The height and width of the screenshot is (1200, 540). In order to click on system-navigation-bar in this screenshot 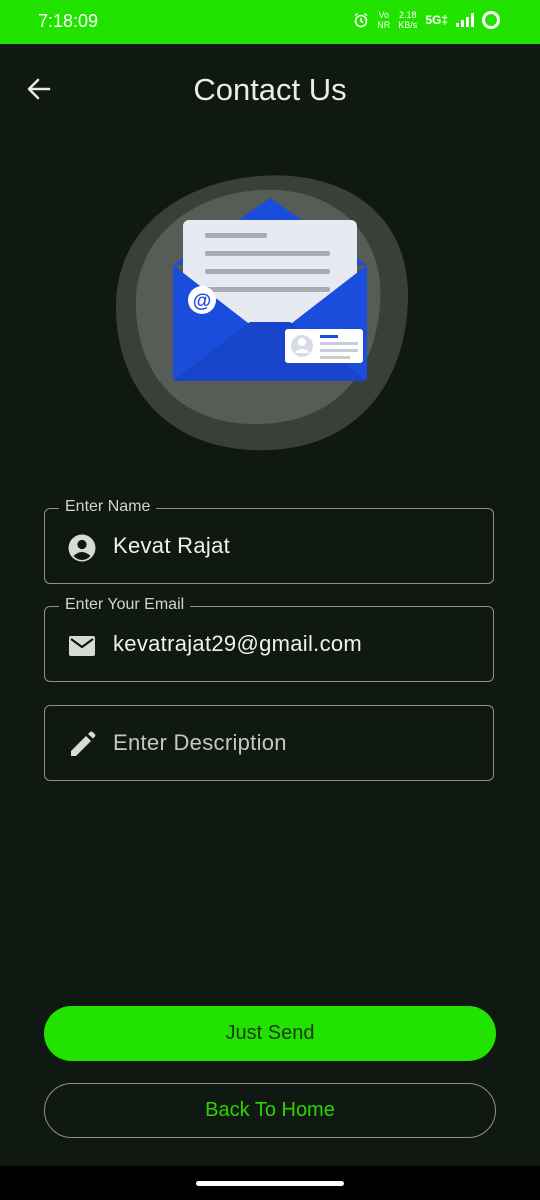, I will do `click(270, 1183)`.